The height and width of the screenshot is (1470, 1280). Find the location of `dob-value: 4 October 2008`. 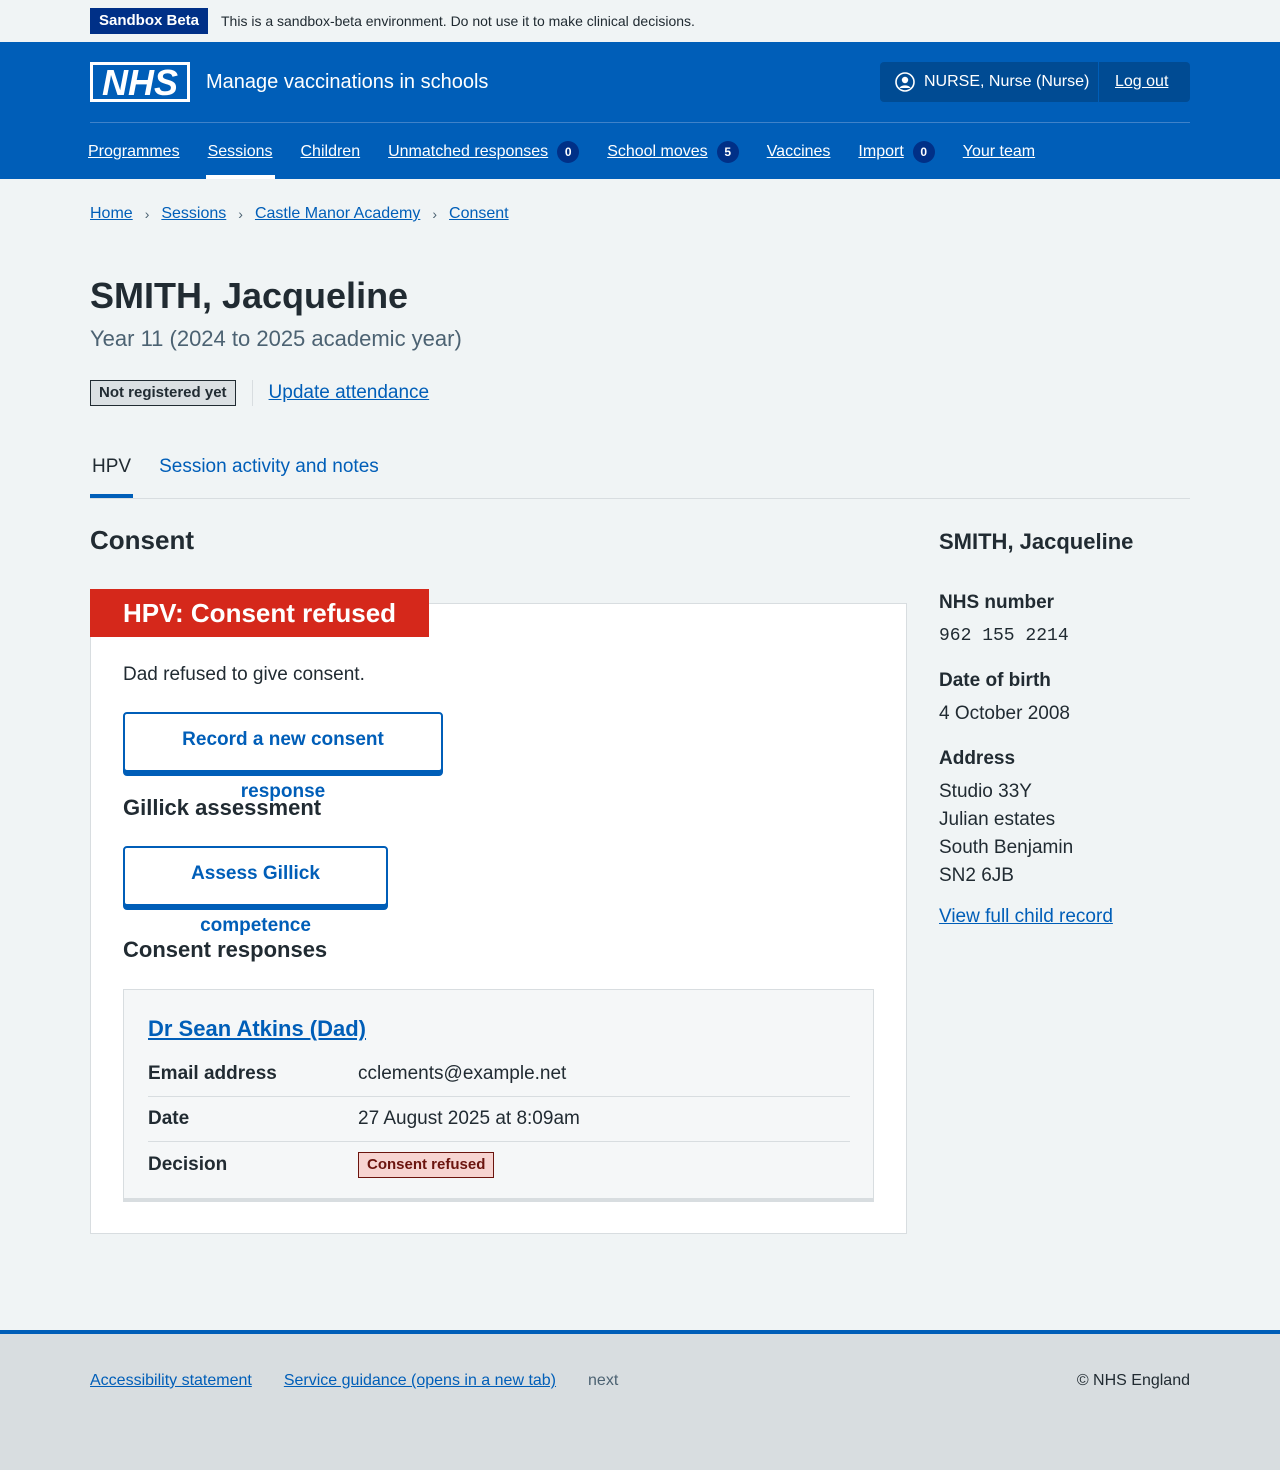

dob-value: 4 October 2008 is located at coordinates (1004, 713).